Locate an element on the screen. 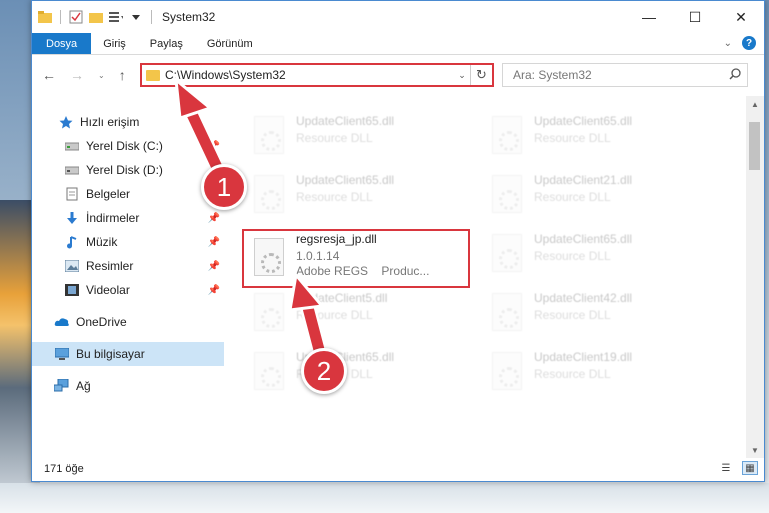 This screenshot has width=769, height=513. help-icon: ? is located at coordinates (749, 43).